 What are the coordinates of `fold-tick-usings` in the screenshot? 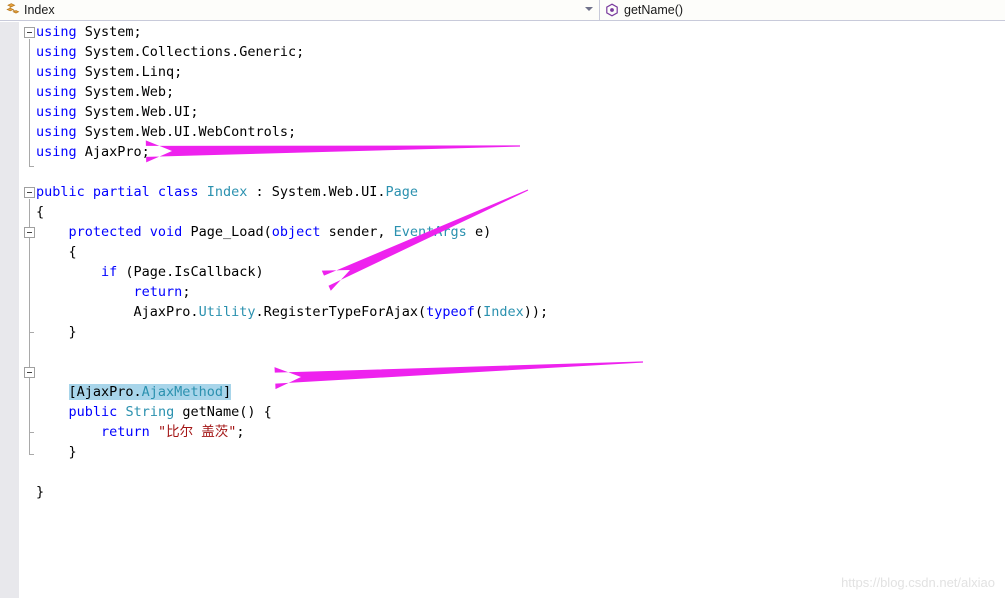 It's located at (31, 166).